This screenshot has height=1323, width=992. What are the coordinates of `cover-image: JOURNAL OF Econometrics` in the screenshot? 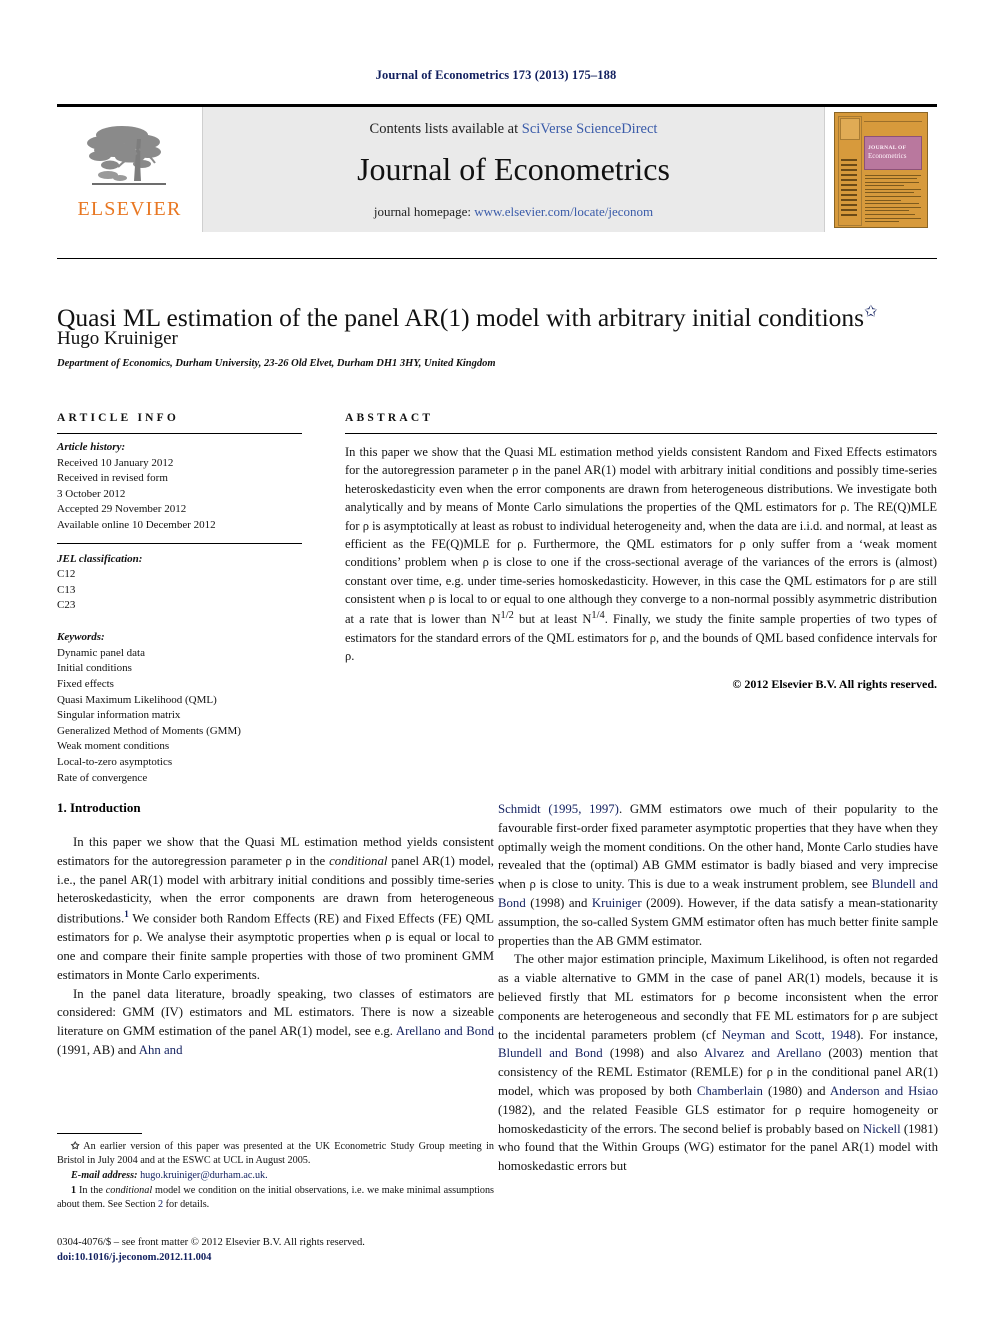 It's located at (881, 169).